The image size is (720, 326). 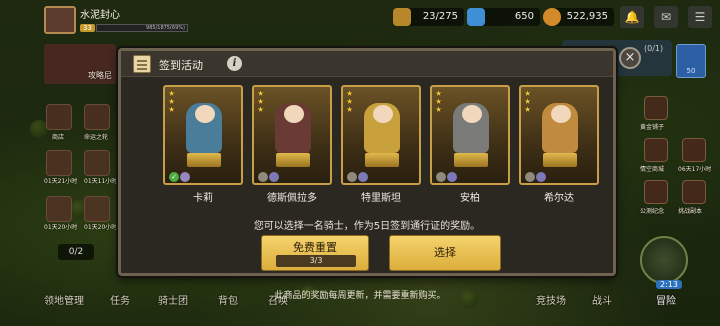 I want to click on knight-name: 希尔达, so click(x=559, y=198).